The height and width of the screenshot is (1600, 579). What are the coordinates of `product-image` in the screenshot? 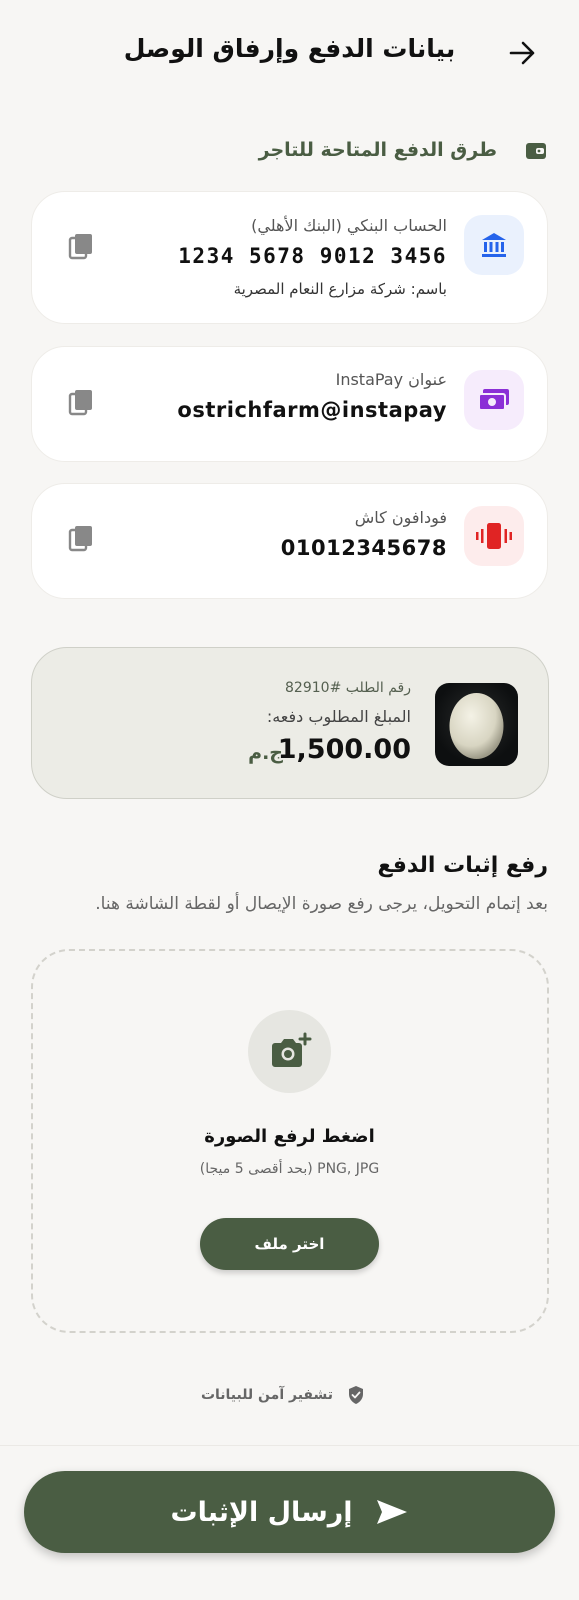 It's located at (476, 724).